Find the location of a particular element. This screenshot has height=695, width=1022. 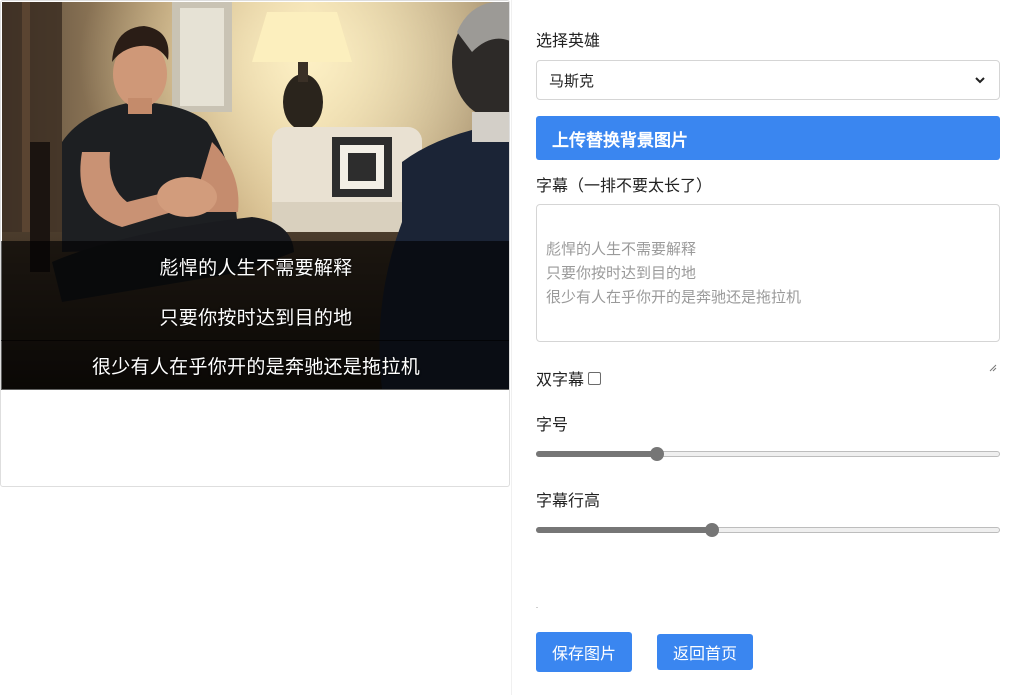

resize-grip-icon is located at coordinates (993, 351).